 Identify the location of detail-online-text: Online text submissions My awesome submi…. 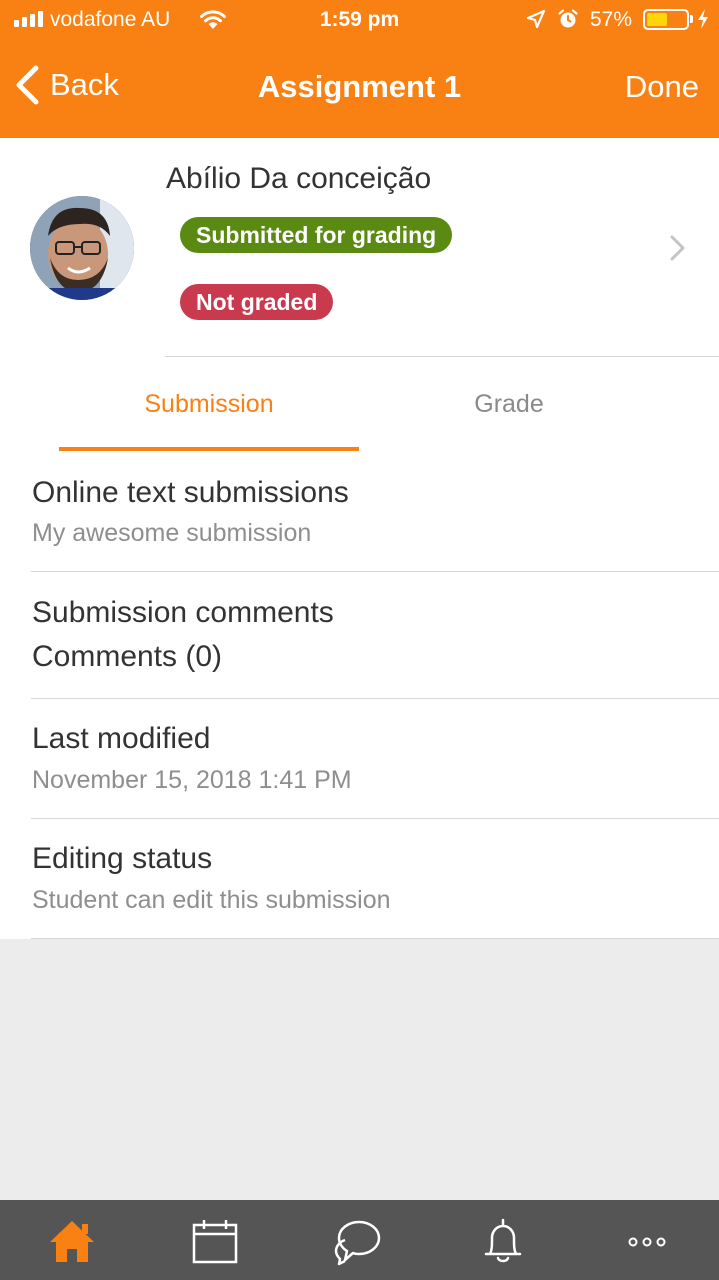
(359, 512).